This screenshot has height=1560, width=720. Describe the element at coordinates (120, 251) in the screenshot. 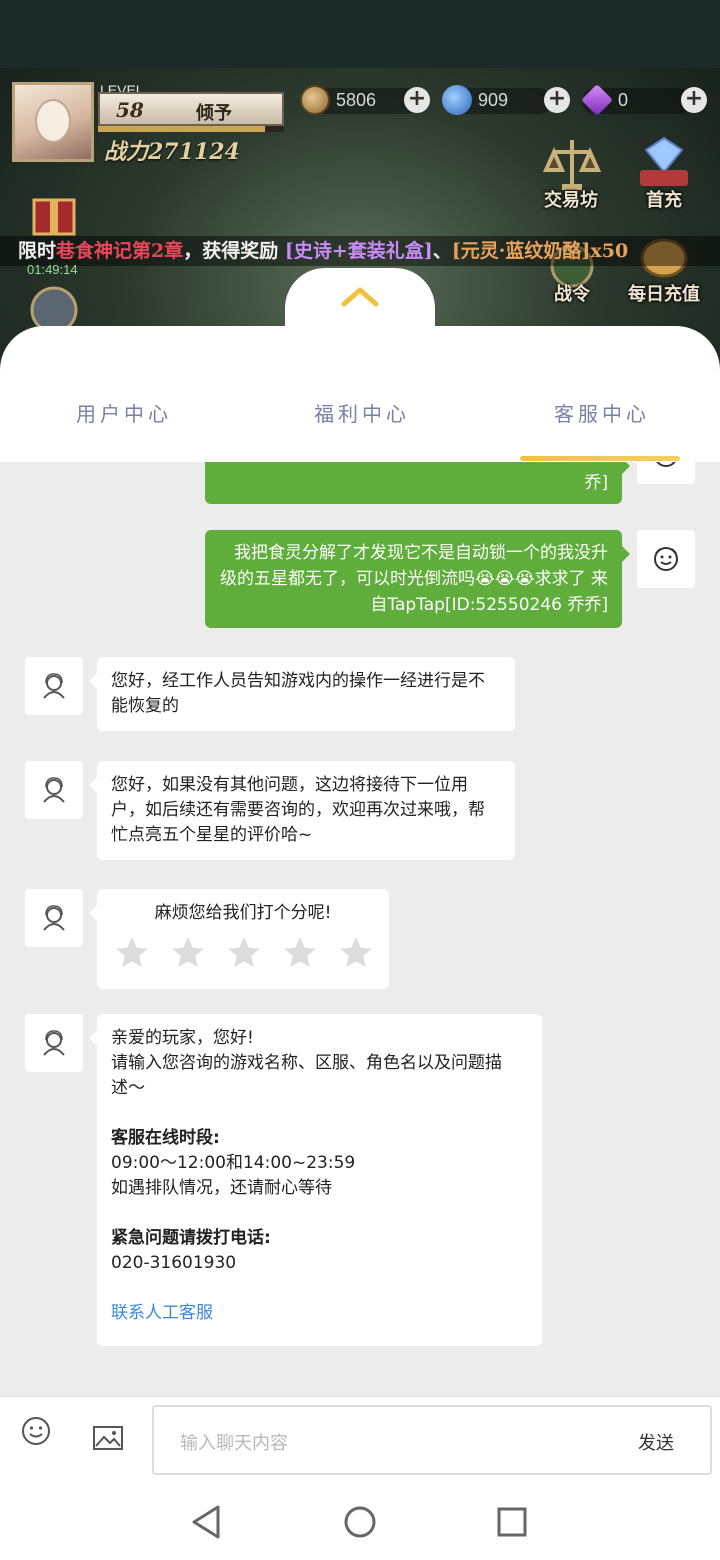

I see `ticker-chapter: 巷食神记第2章` at that location.